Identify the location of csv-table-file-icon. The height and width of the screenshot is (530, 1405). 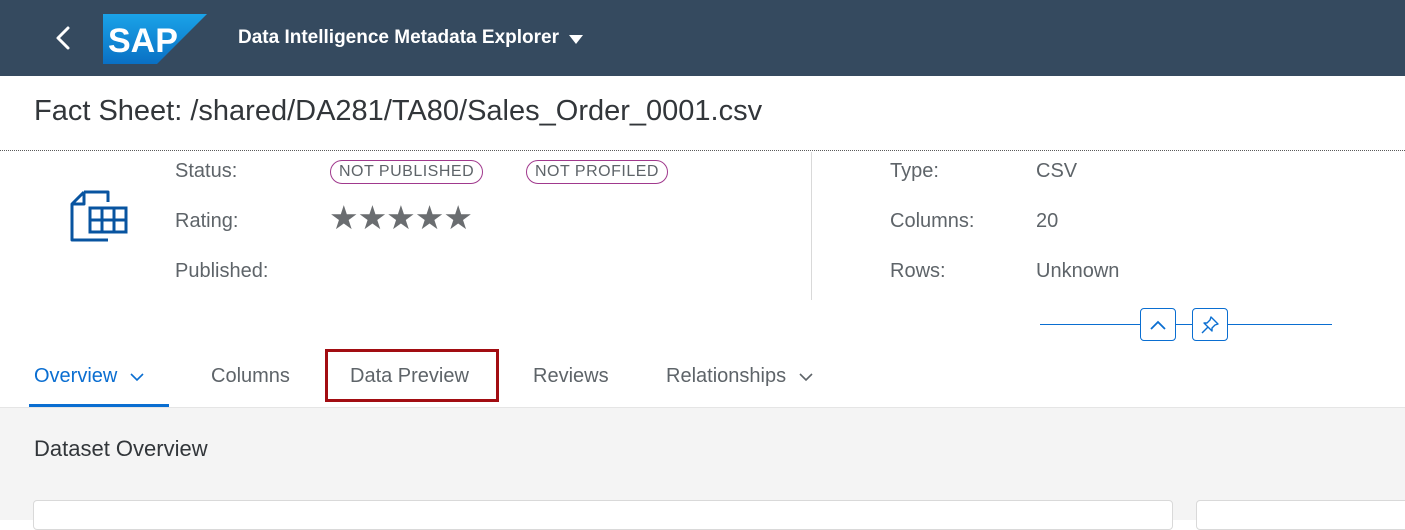
(99, 216).